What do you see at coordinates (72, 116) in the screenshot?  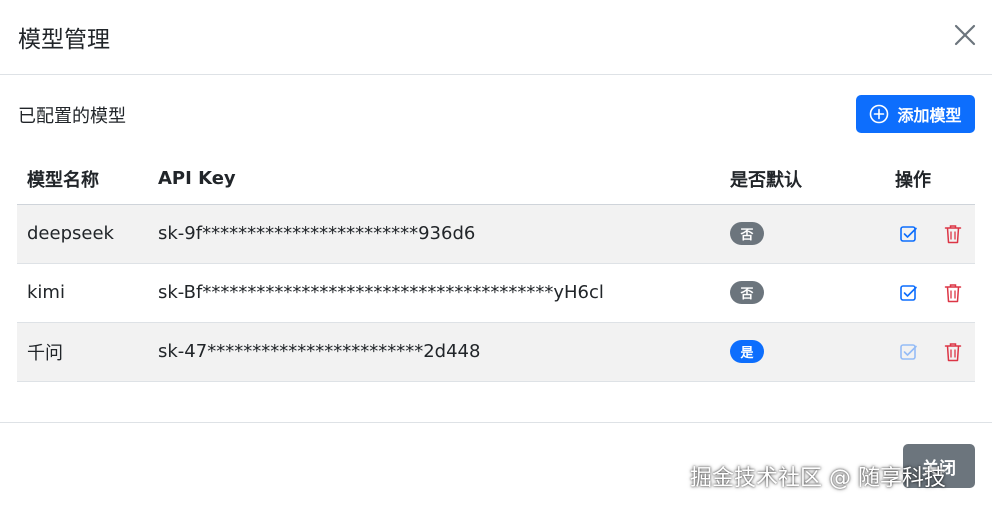 I see `configured-models-label: 已配置的模型` at bounding box center [72, 116].